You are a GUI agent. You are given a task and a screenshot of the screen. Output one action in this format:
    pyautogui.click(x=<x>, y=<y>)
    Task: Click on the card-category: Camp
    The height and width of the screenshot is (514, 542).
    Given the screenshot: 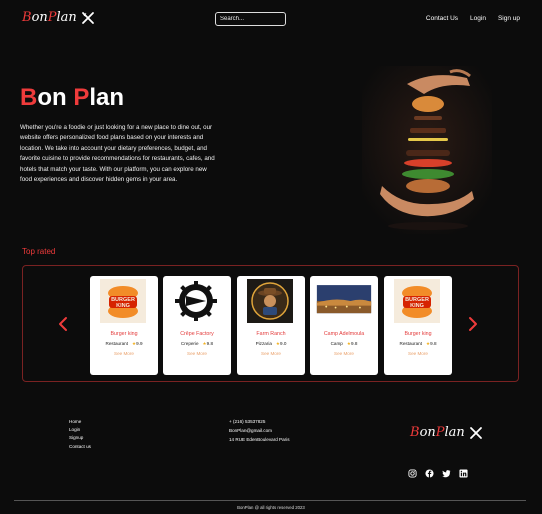 What is the action you would take?
    pyautogui.click(x=336, y=343)
    